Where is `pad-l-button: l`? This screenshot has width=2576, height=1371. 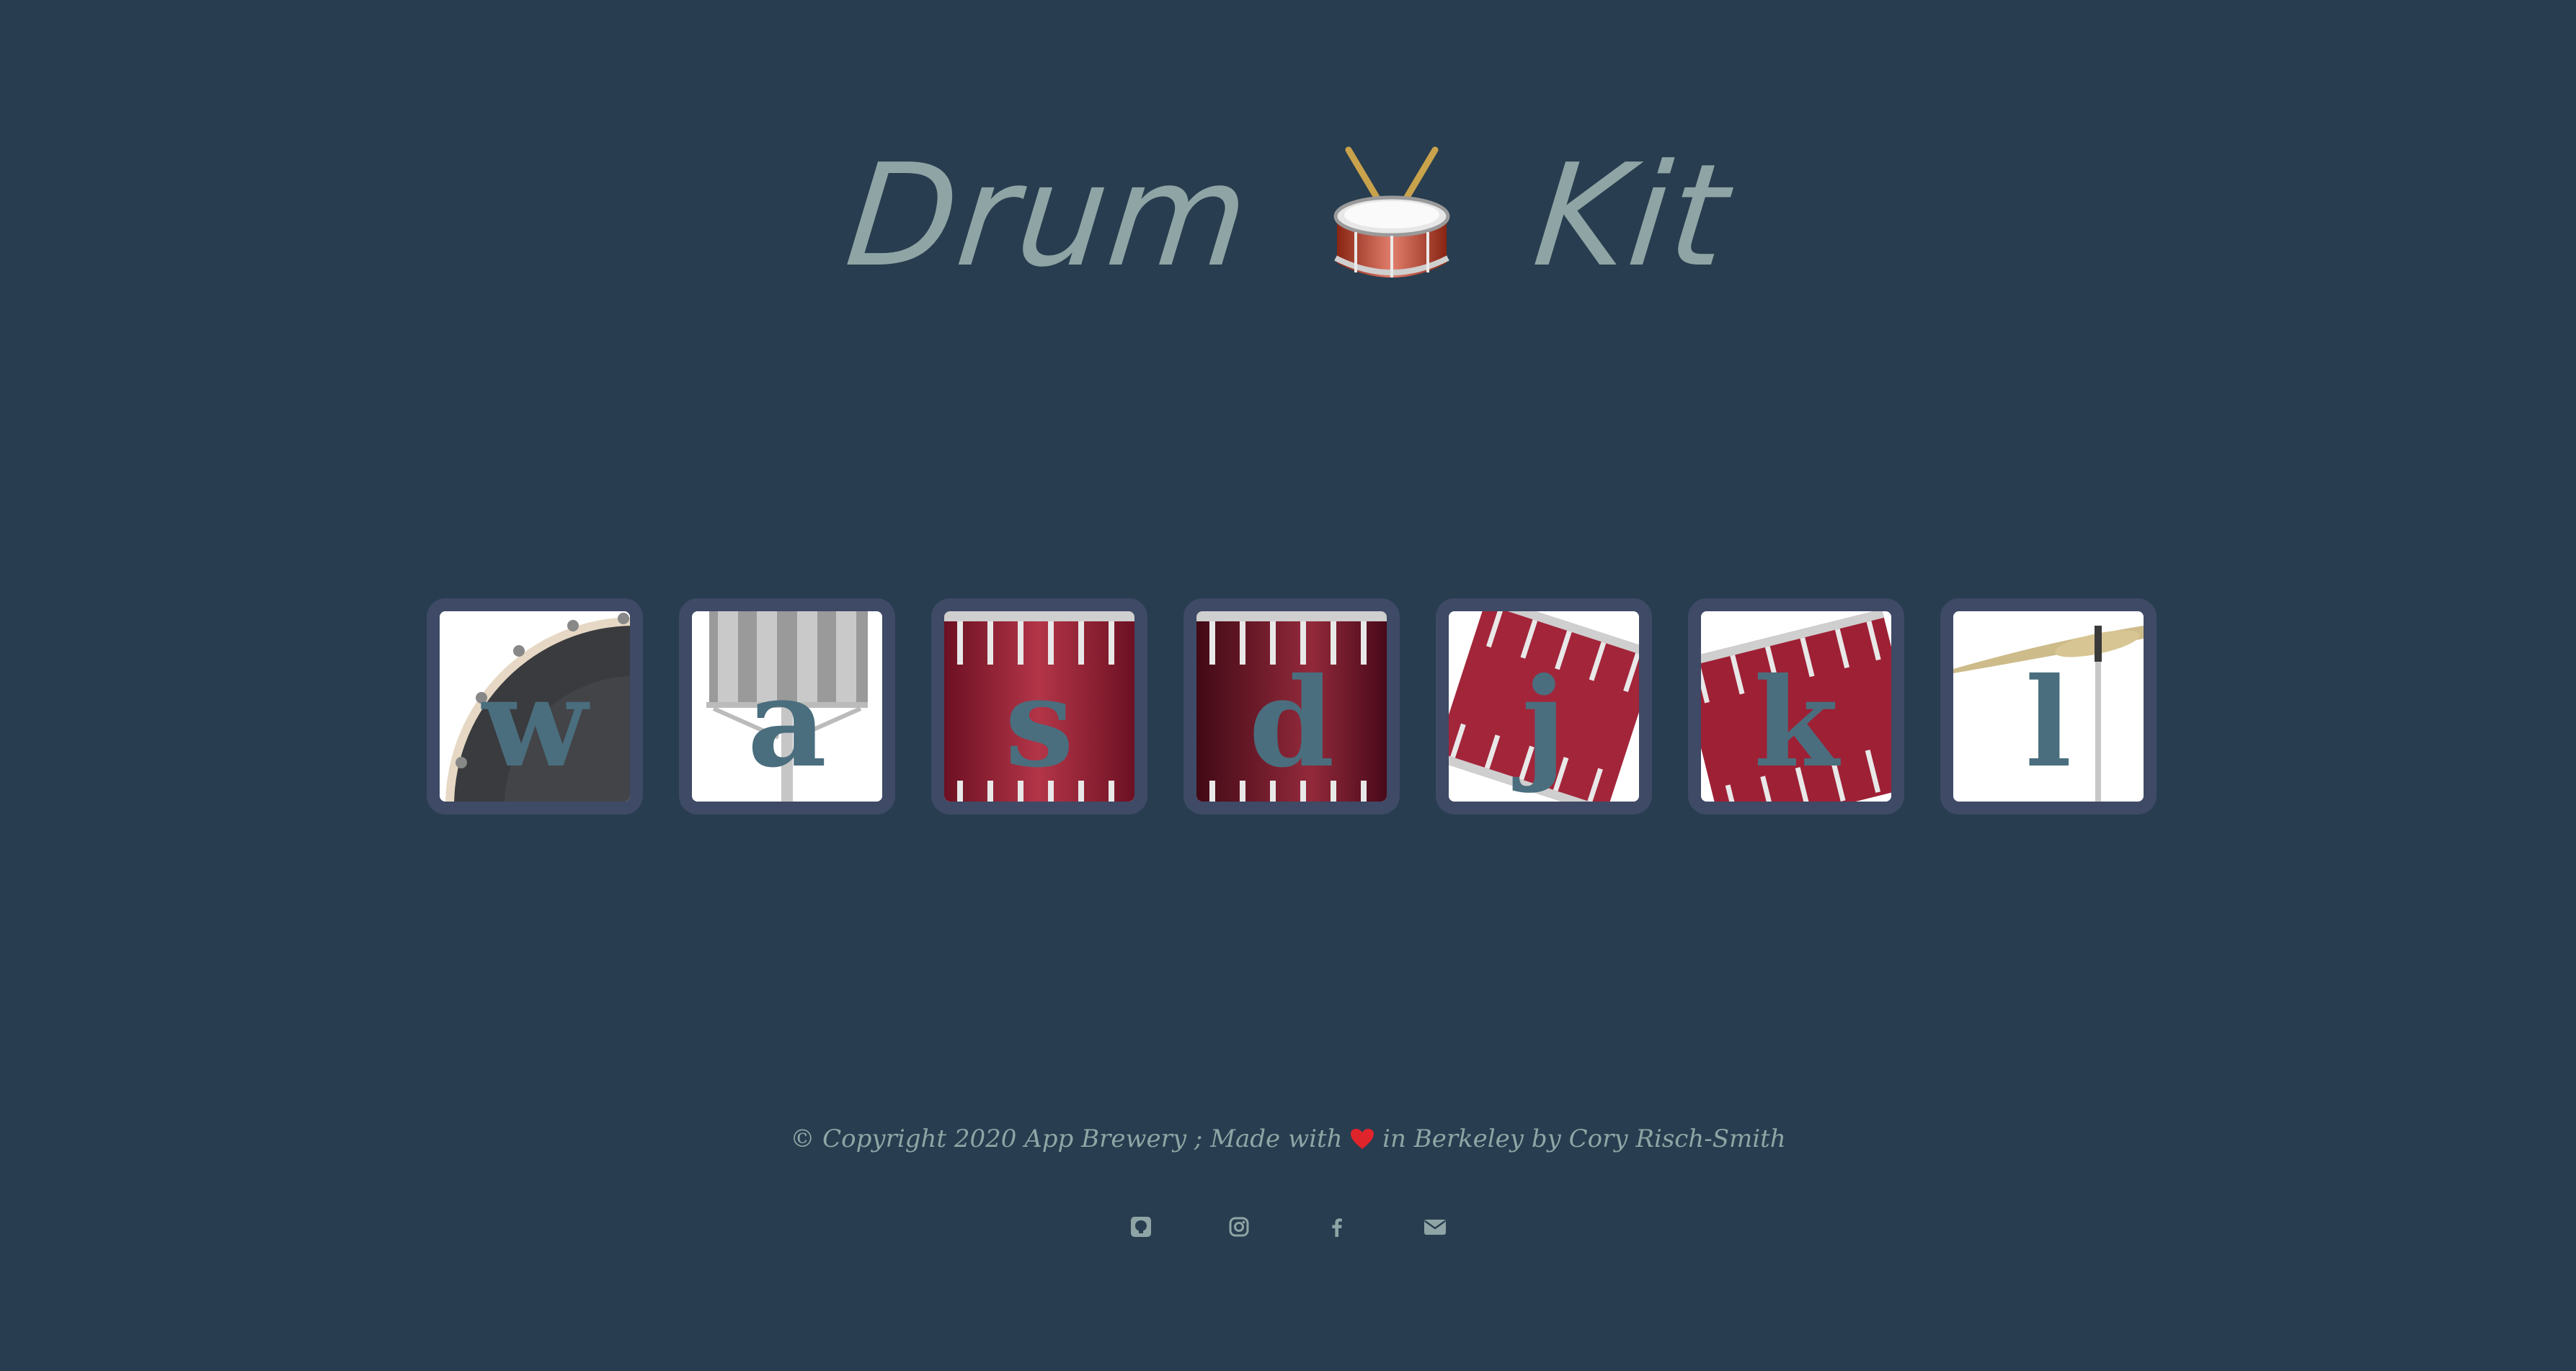 pad-l-button: l is located at coordinates (2048, 706).